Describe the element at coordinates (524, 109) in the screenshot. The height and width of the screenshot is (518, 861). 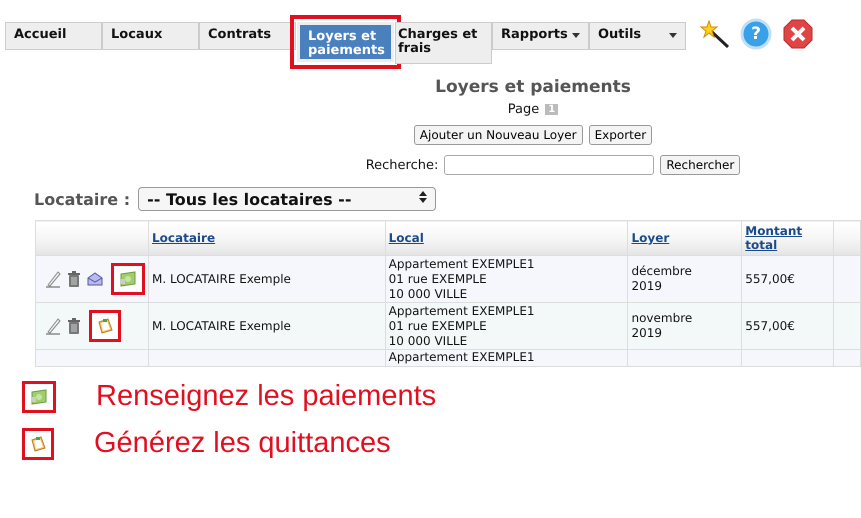
I see `page-label: Page` at that location.